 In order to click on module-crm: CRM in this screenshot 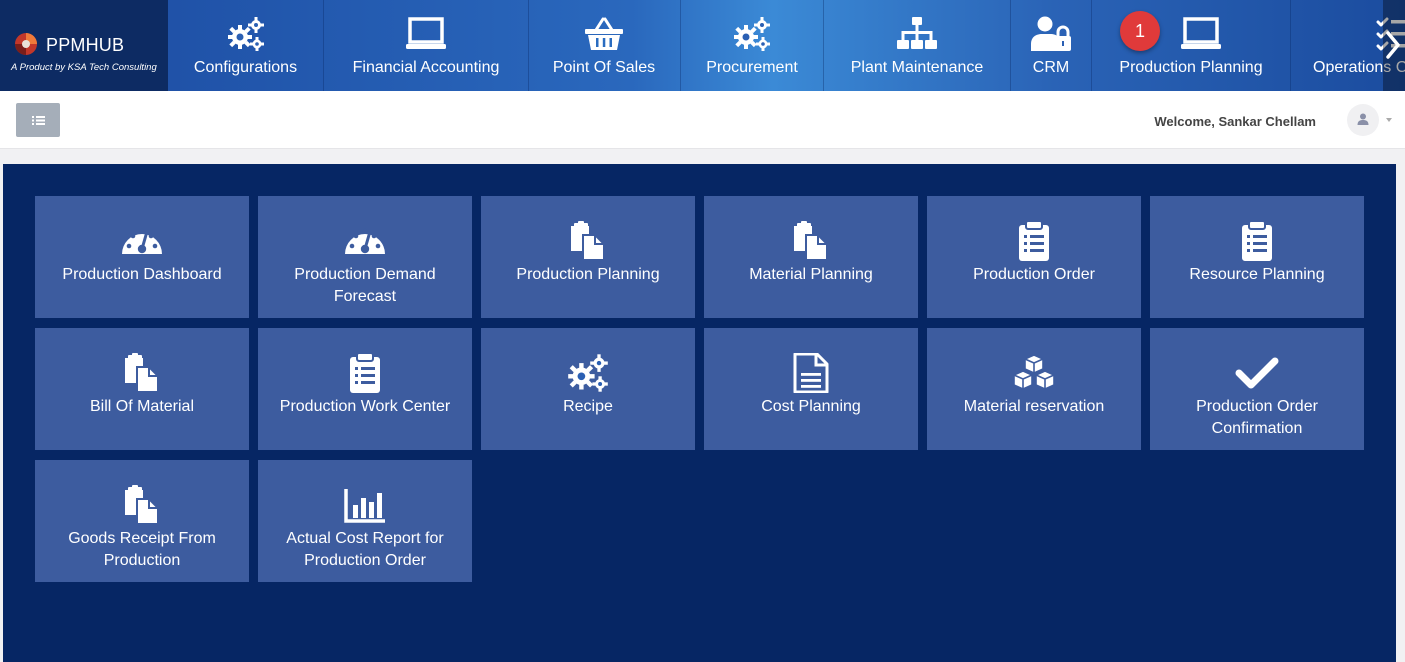, I will do `click(1051, 45)`.